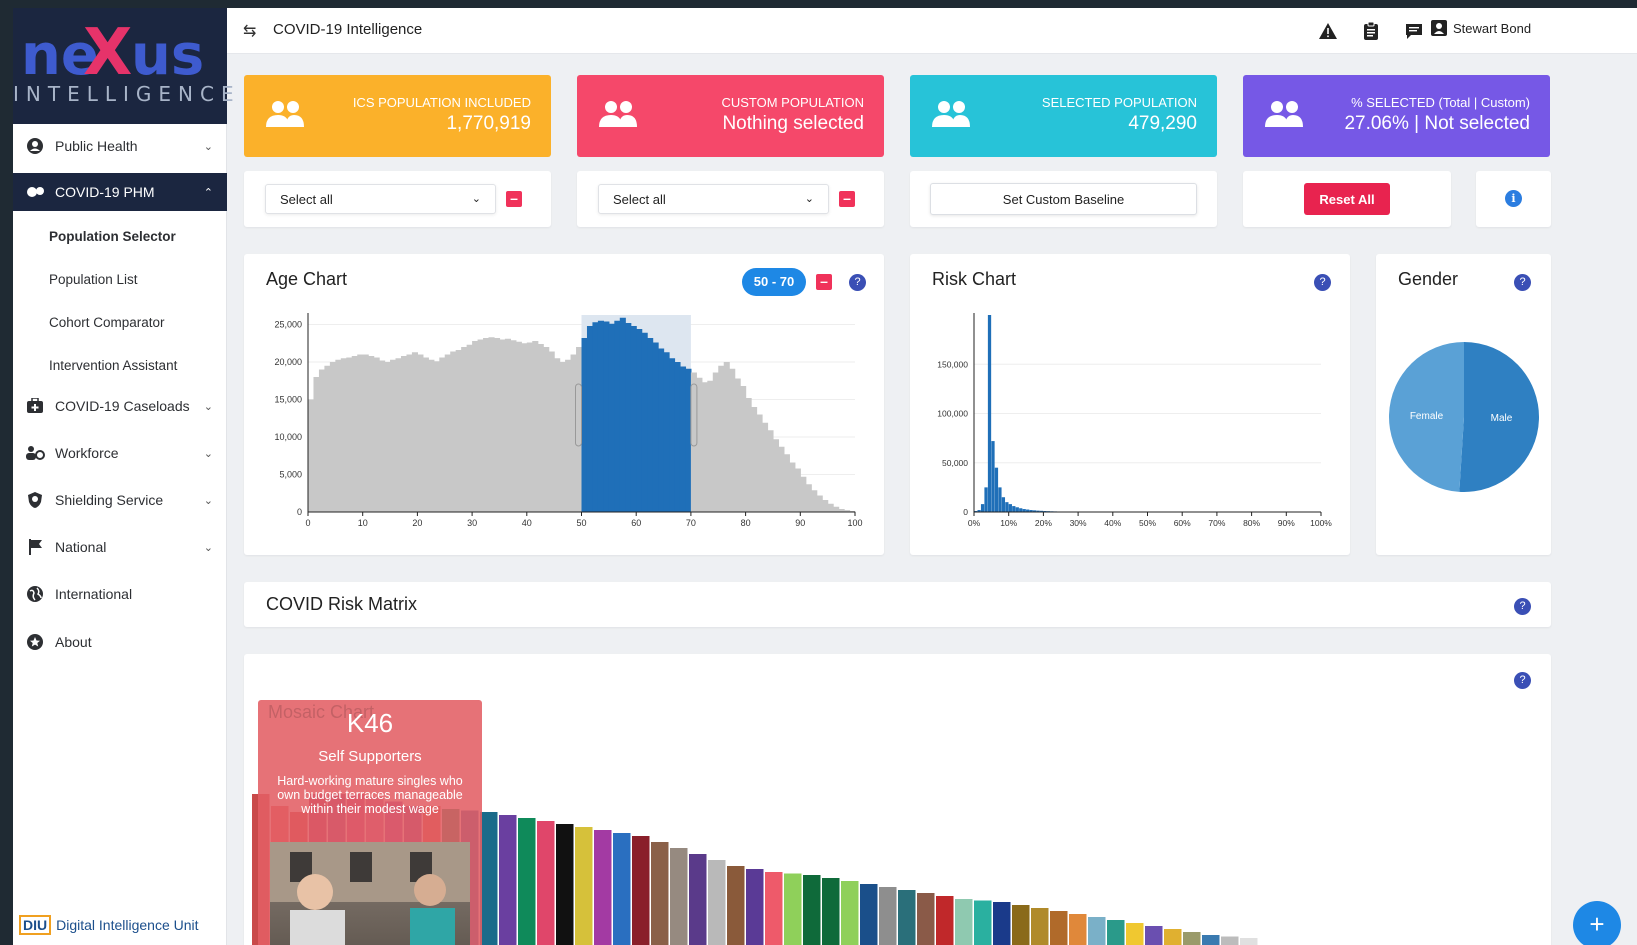 This screenshot has width=1637, height=945. I want to click on user-circle-icon, so click(35, 146).